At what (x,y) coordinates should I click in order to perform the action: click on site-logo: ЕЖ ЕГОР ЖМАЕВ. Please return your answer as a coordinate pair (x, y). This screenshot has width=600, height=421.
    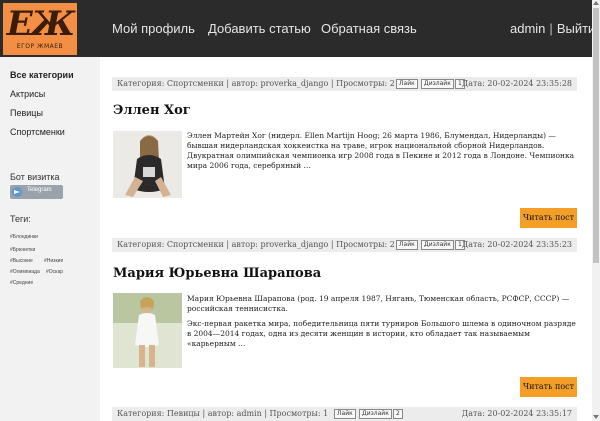
    Looking at the image, I should click on (40, 29).